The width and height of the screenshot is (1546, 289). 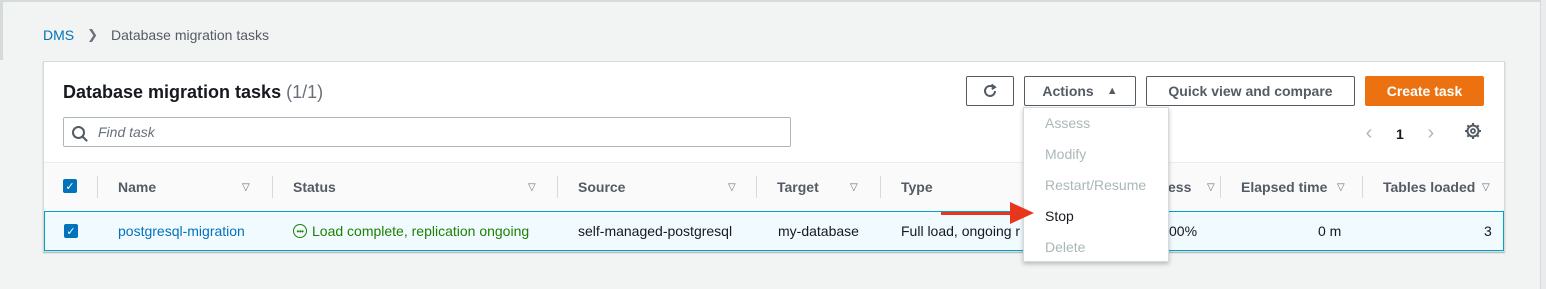 I want to click on menu-item-delete: Delete, so click(x=1065, y=247).